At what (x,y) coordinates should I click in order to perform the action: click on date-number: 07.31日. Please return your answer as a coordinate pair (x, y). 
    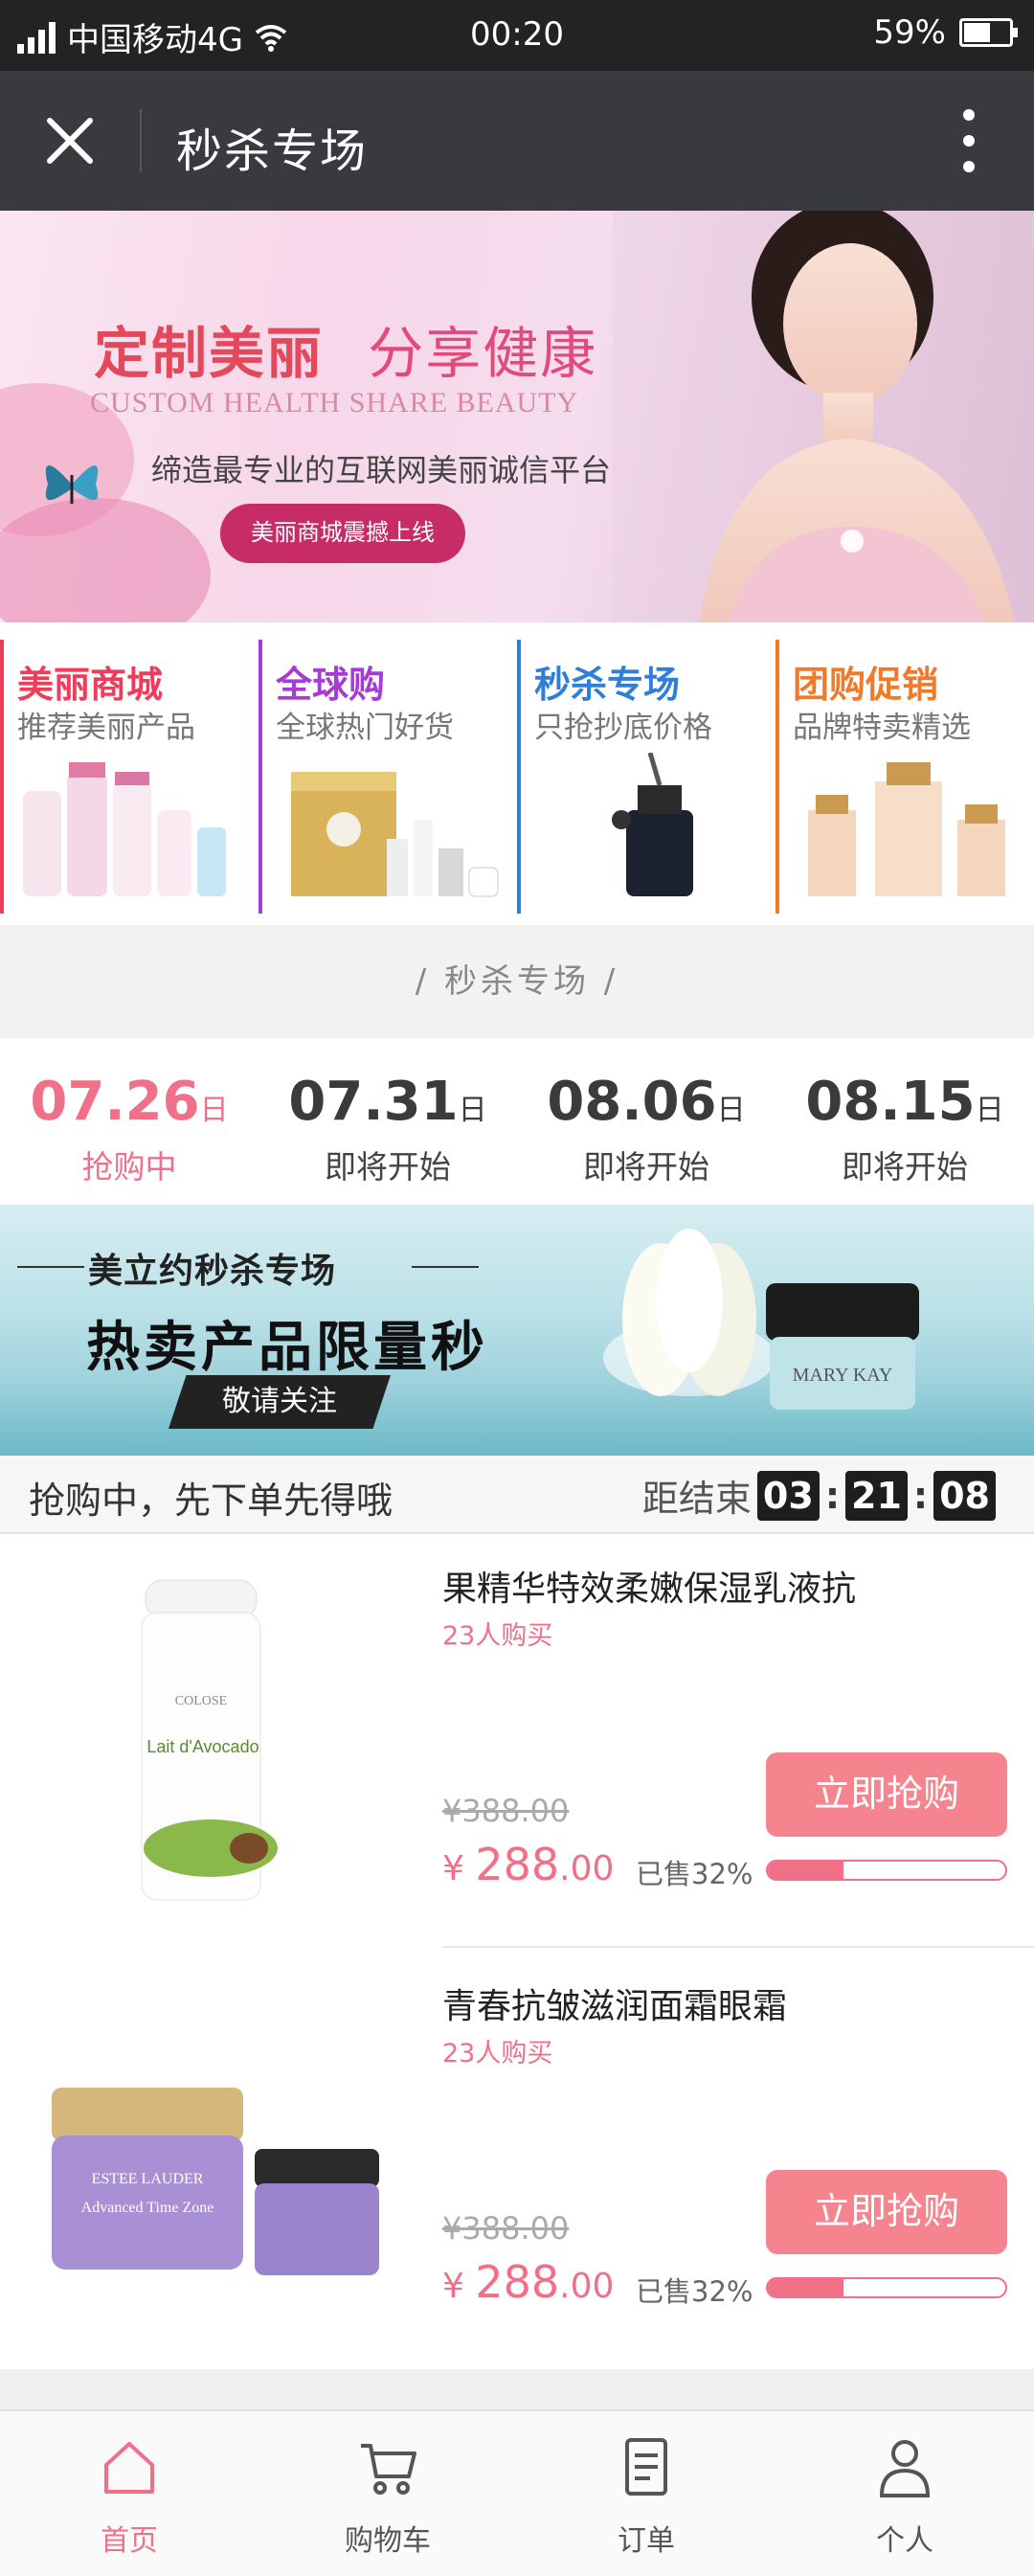
    Looking at the image, I should click on (387, 1102).